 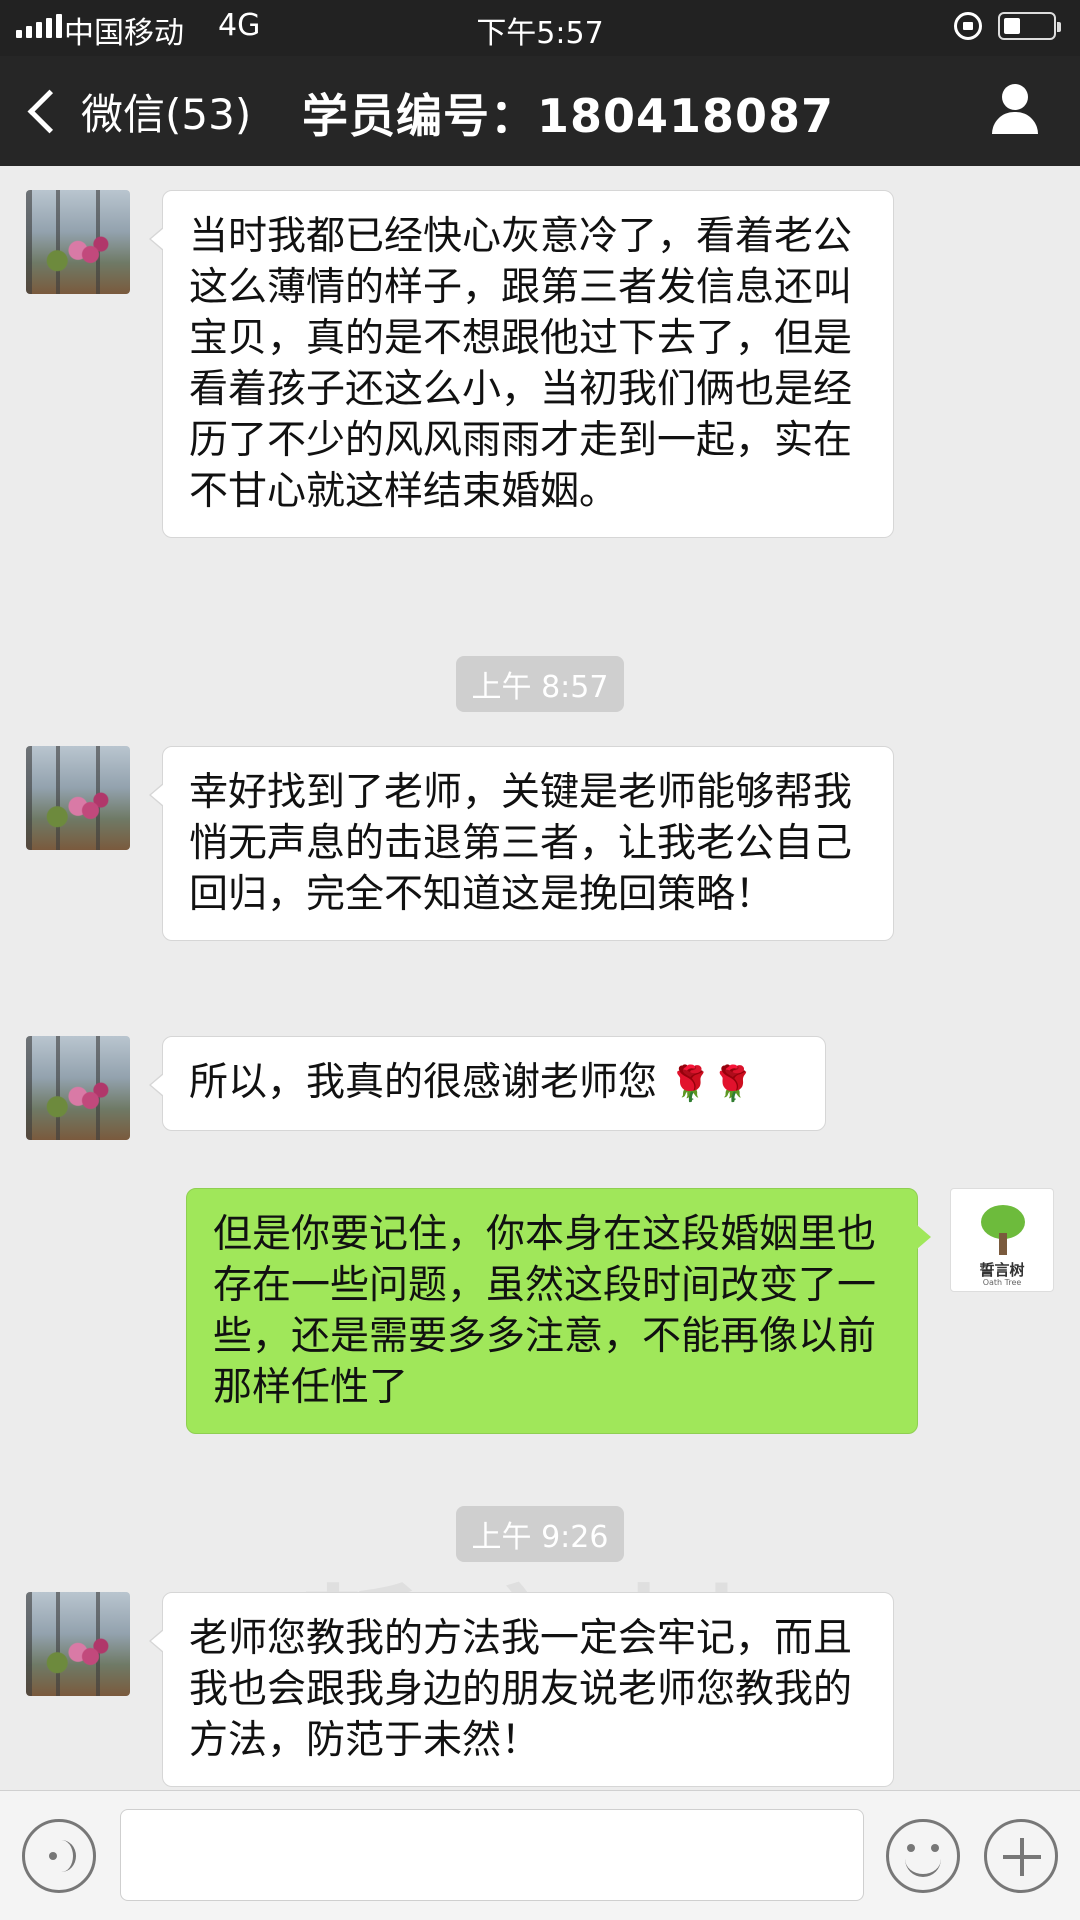 I want to click on back-button: 微信(53), so click(x=136, y=111).